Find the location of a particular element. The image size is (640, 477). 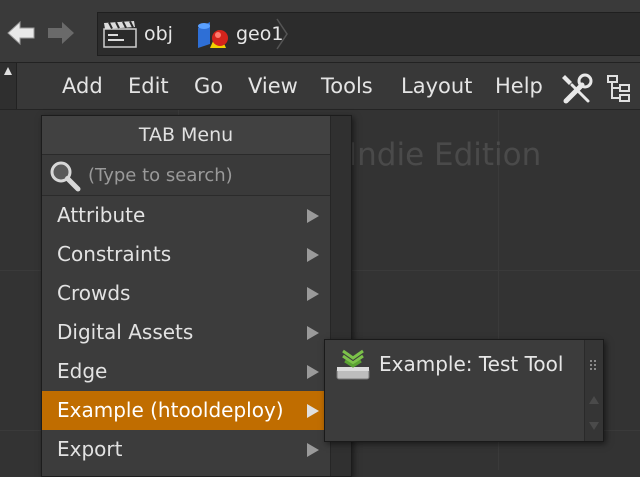

tab-menu-item-digital-assets: Digital Assets is located at coordinates (186, 332).